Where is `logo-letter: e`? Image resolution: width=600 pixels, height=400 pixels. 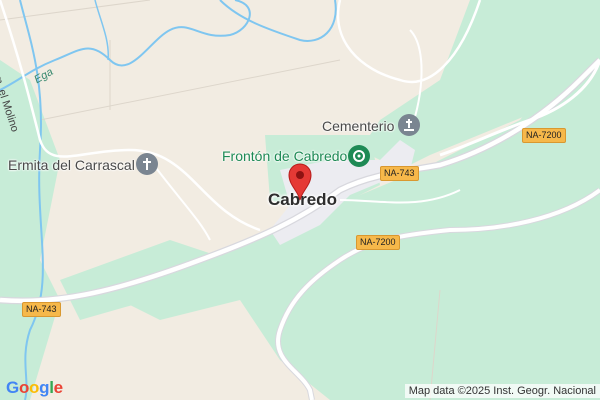 logo-letter: e is located at coordinates (58, 387).